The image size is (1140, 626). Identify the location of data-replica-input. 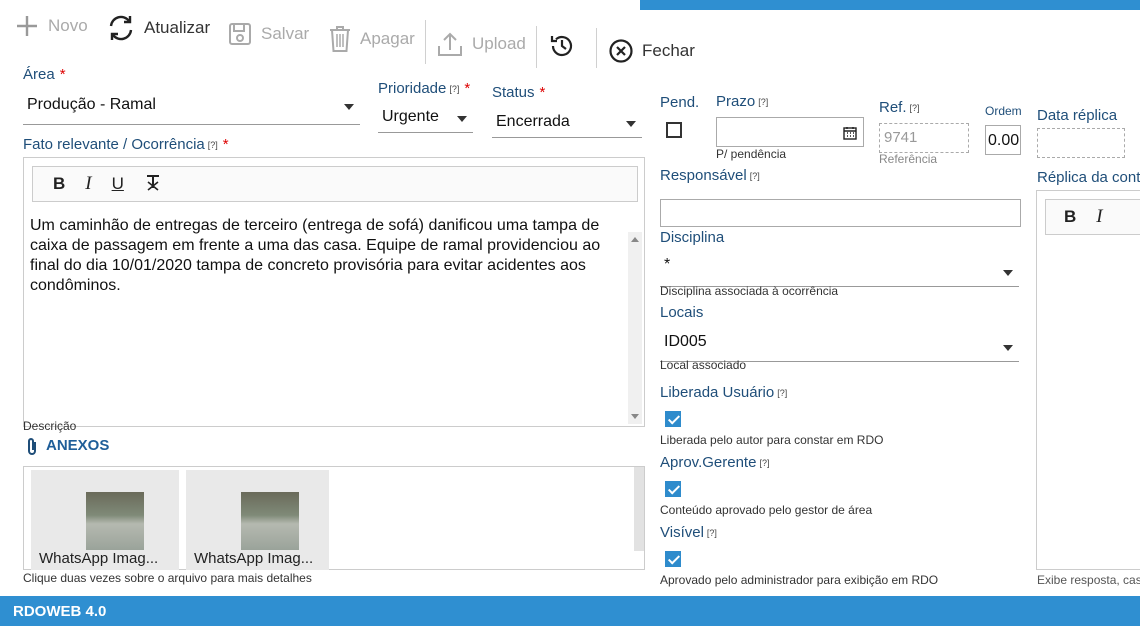
(1081, 143).